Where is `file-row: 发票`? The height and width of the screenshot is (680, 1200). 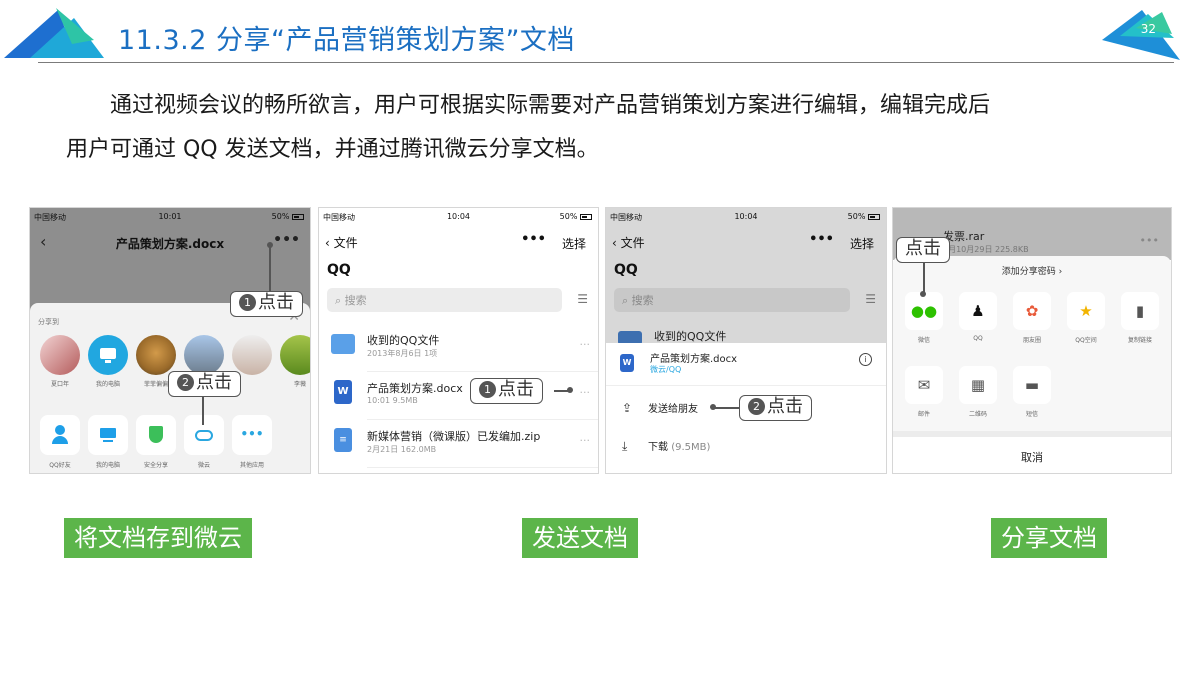
file-row: 发票 is located at coordinates (458, 469).